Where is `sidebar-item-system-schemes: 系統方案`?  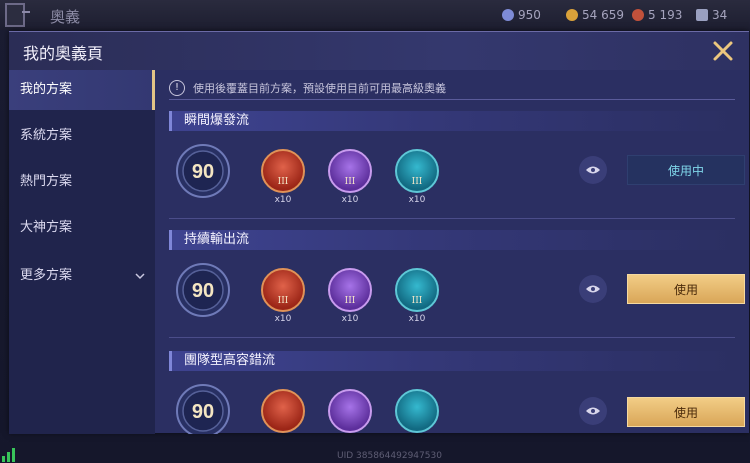 sidebar-item-system-schemes: 系統方案 is located at coordinates (82, 136).